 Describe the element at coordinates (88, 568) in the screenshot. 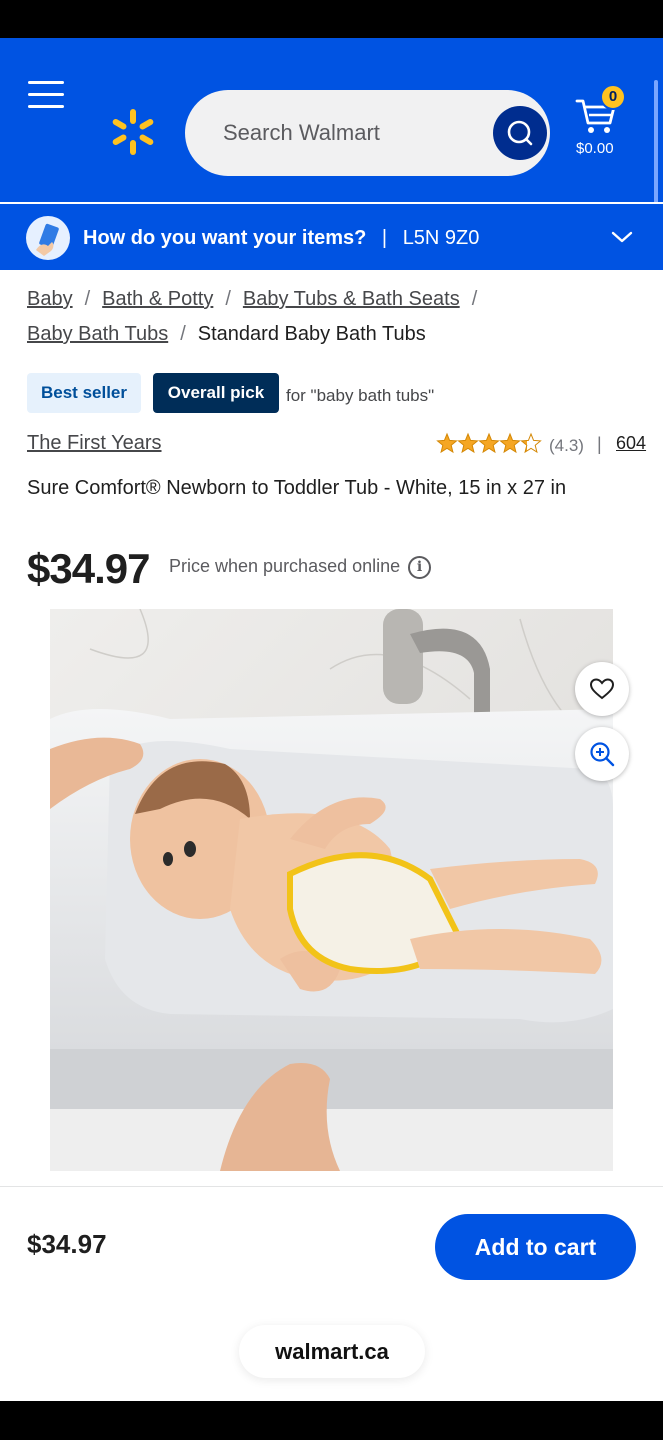

I see `product-price: $34.97` at that location.